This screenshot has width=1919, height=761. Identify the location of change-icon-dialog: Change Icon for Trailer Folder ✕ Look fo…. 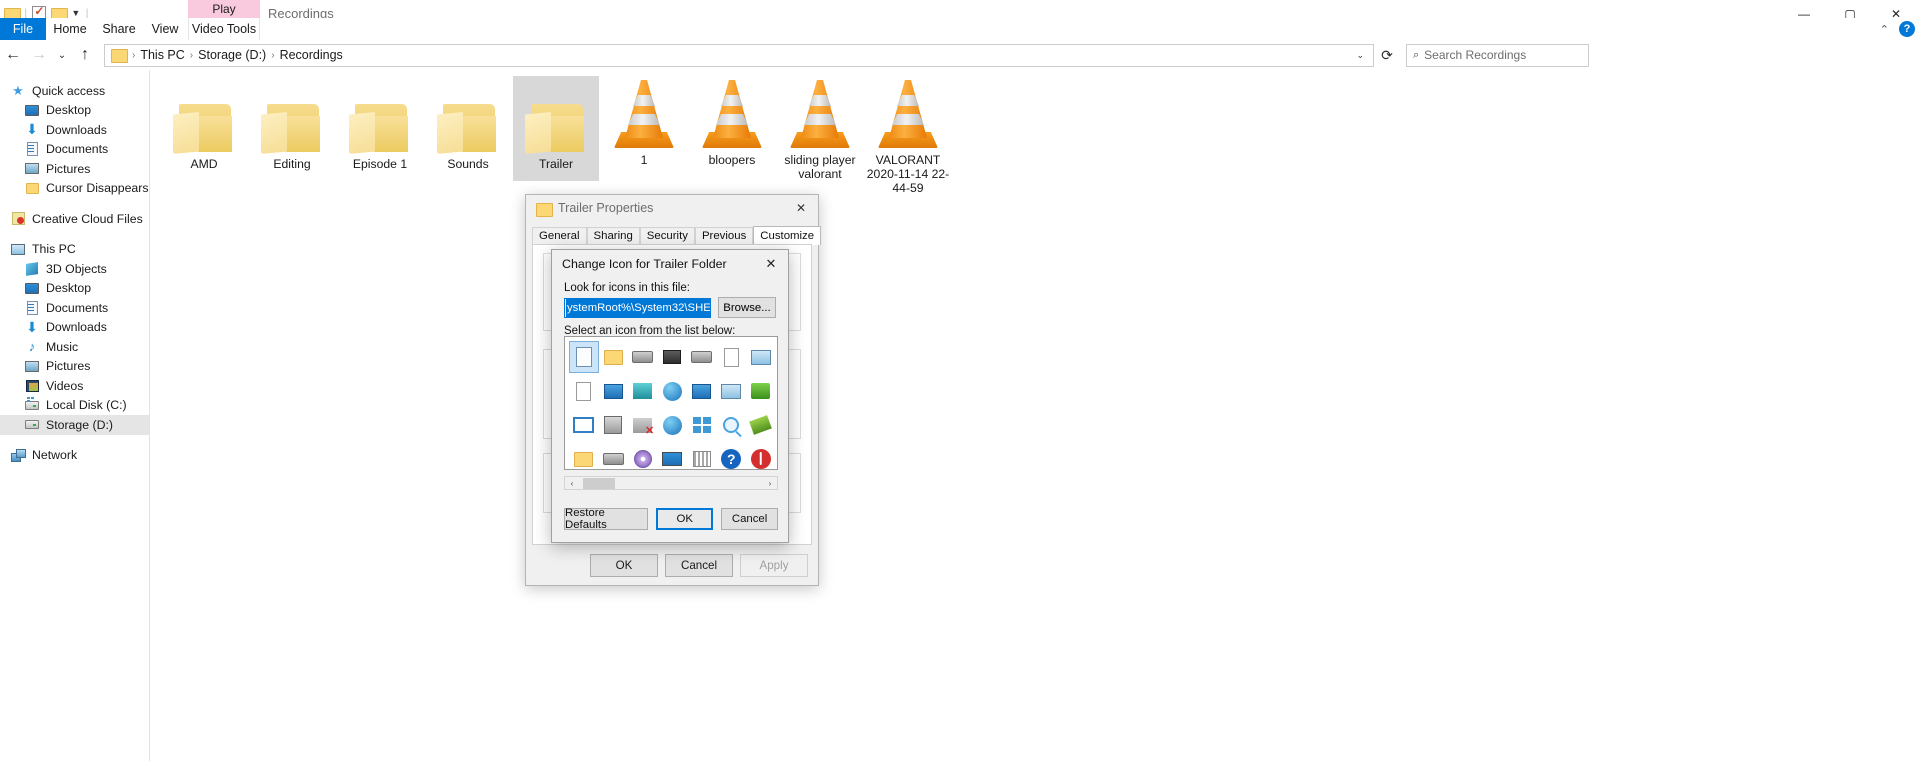
(670, 396).